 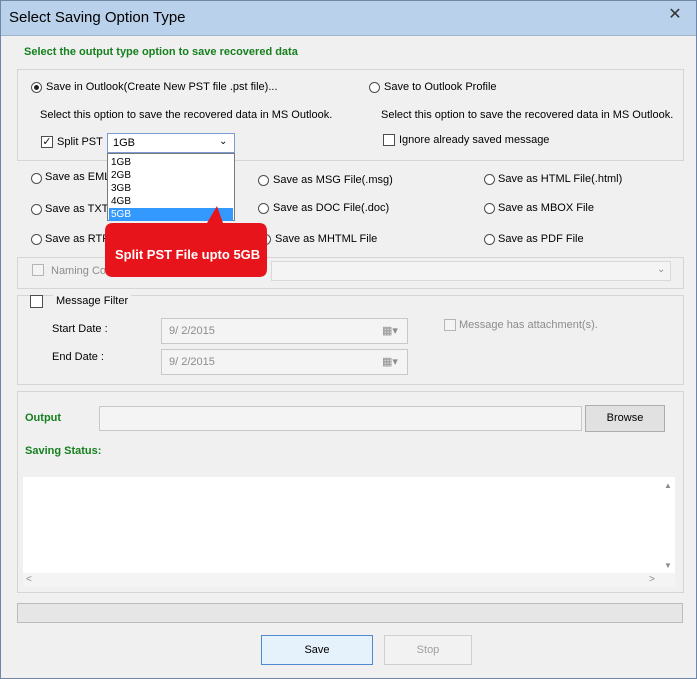 What do you see at coordinates (36, 209) in the screenshot?
I see `format-txt-radio` at bounding box center [36, 209].